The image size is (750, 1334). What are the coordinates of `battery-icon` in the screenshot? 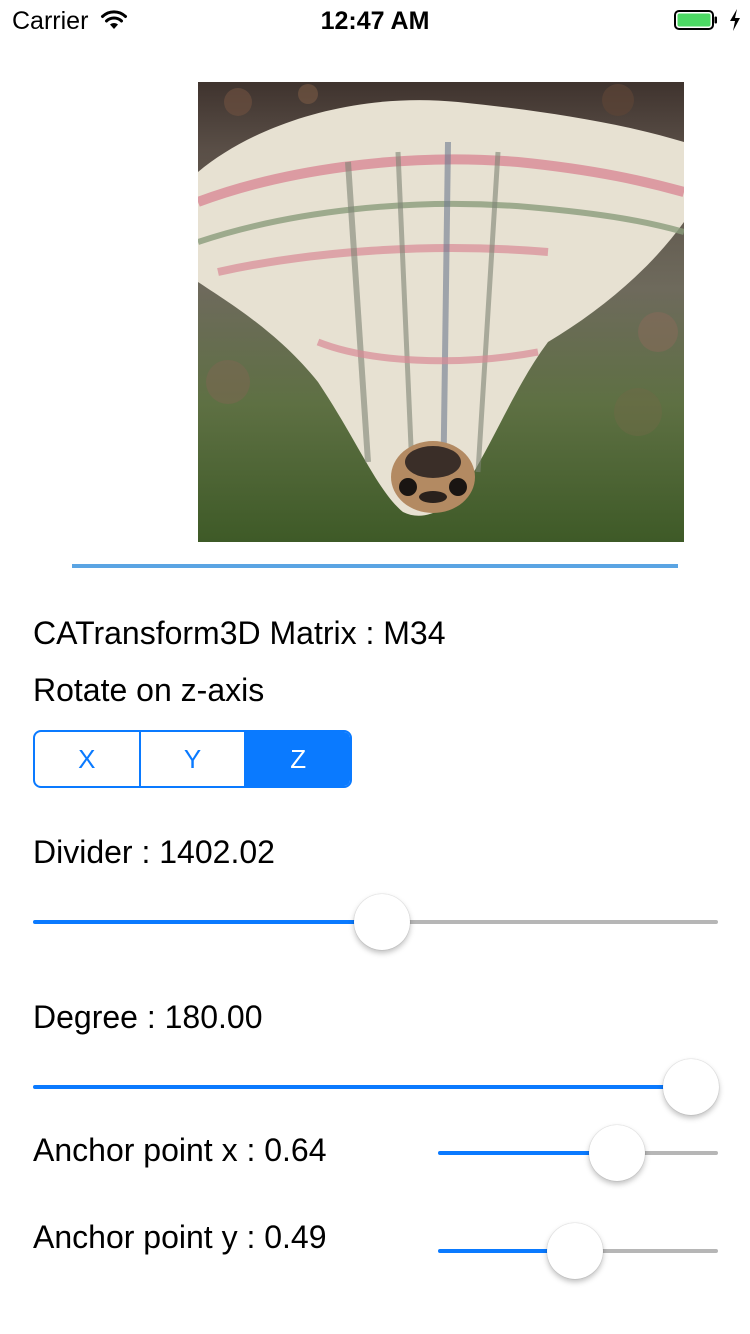 It's located at (695, 20).